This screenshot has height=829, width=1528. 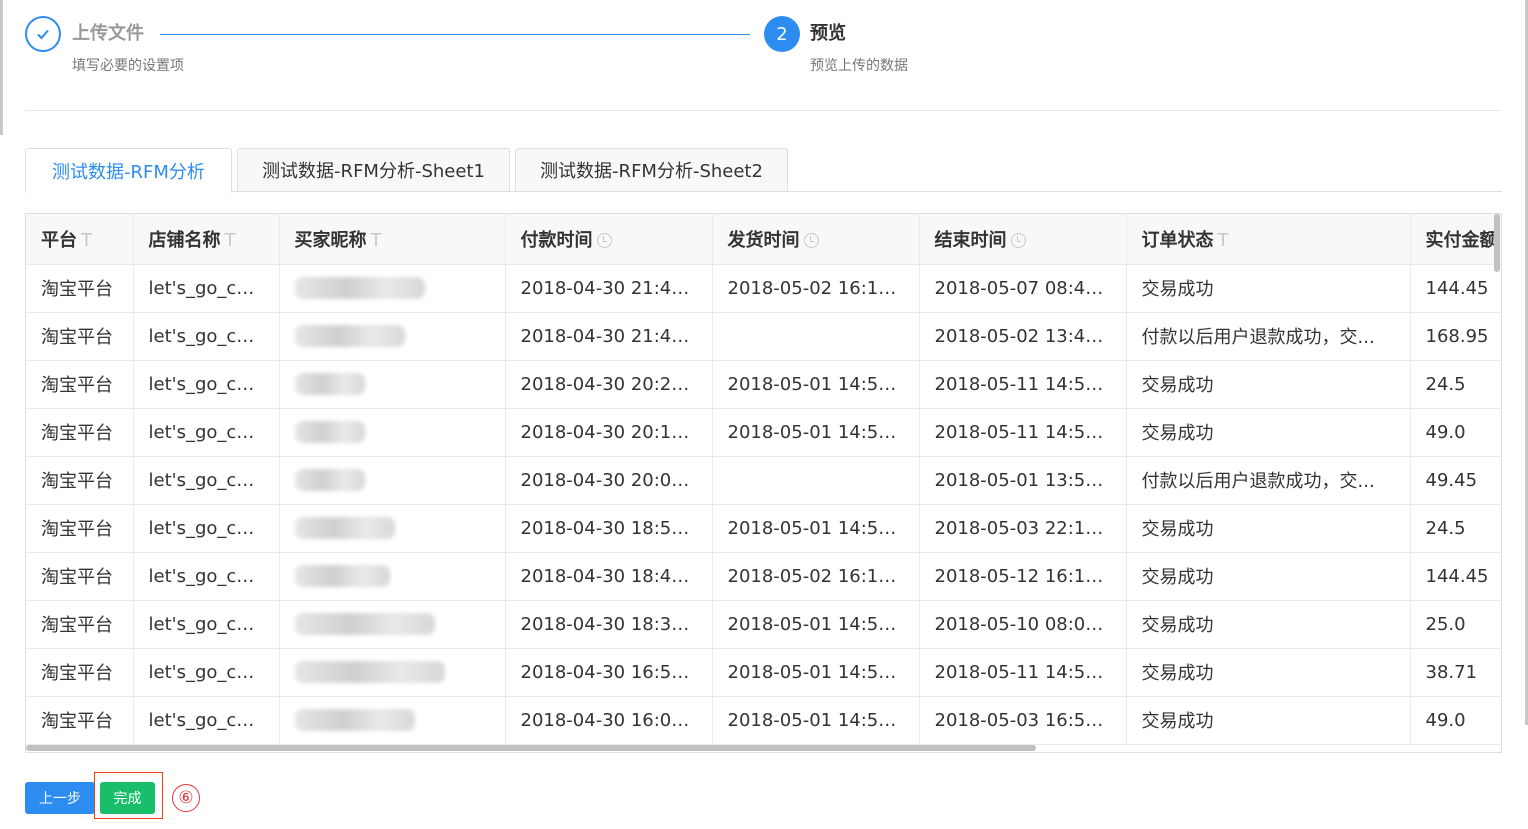 What do you see at coordinates (60, 798) in the screenshot?
I see `prev-step-button: 上一步` at bounding box center [60, 798].